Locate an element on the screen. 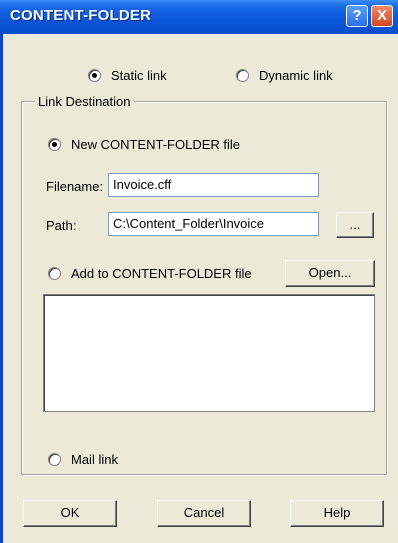  link-destination-legend: Link Destination is located at coordinates (84, 101).